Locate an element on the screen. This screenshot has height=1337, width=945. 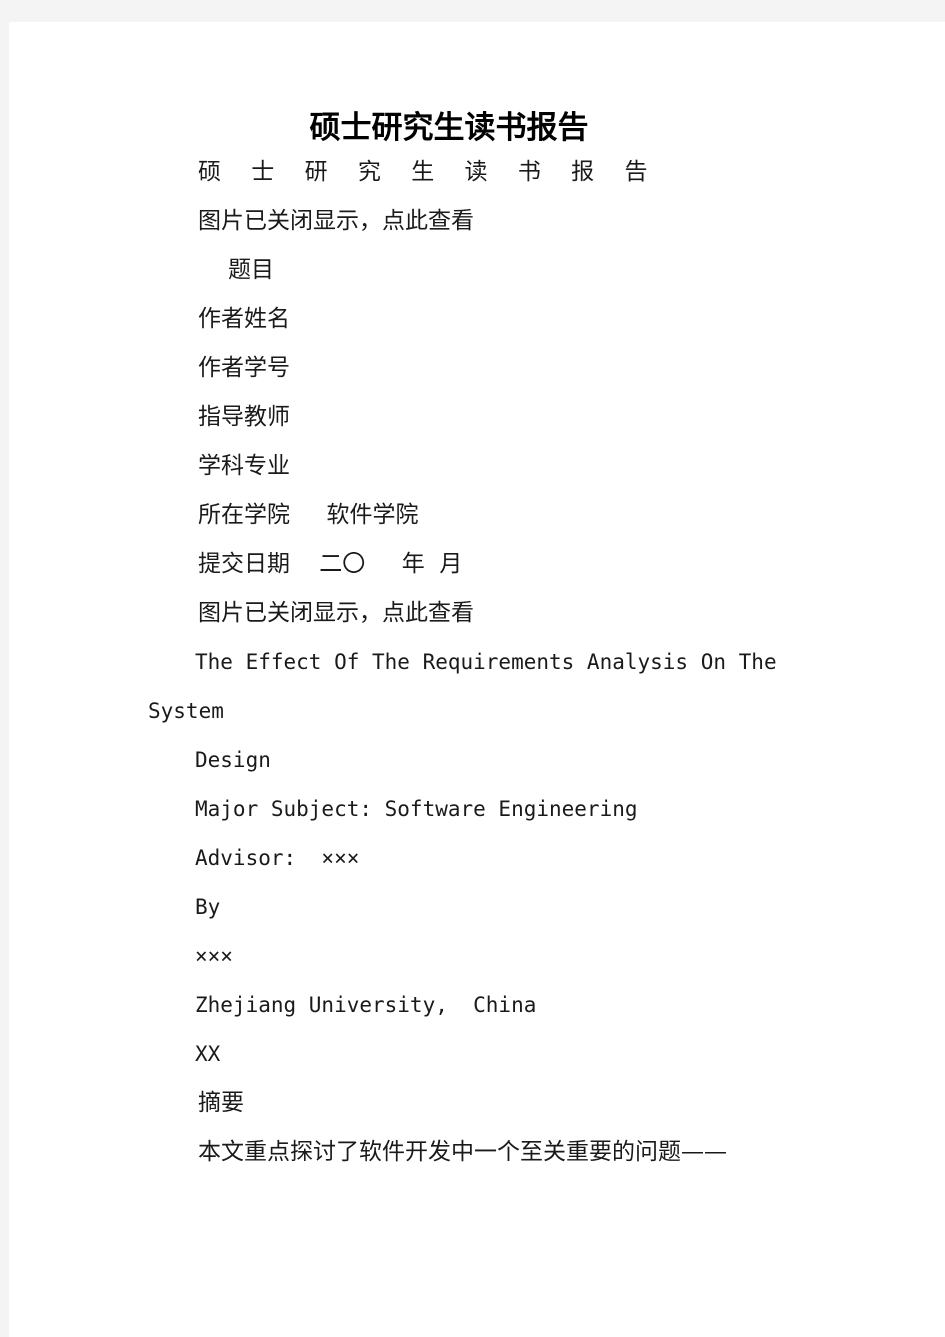
page-title: 硕士研究生读书报告 is located at coordinates (449, 128).